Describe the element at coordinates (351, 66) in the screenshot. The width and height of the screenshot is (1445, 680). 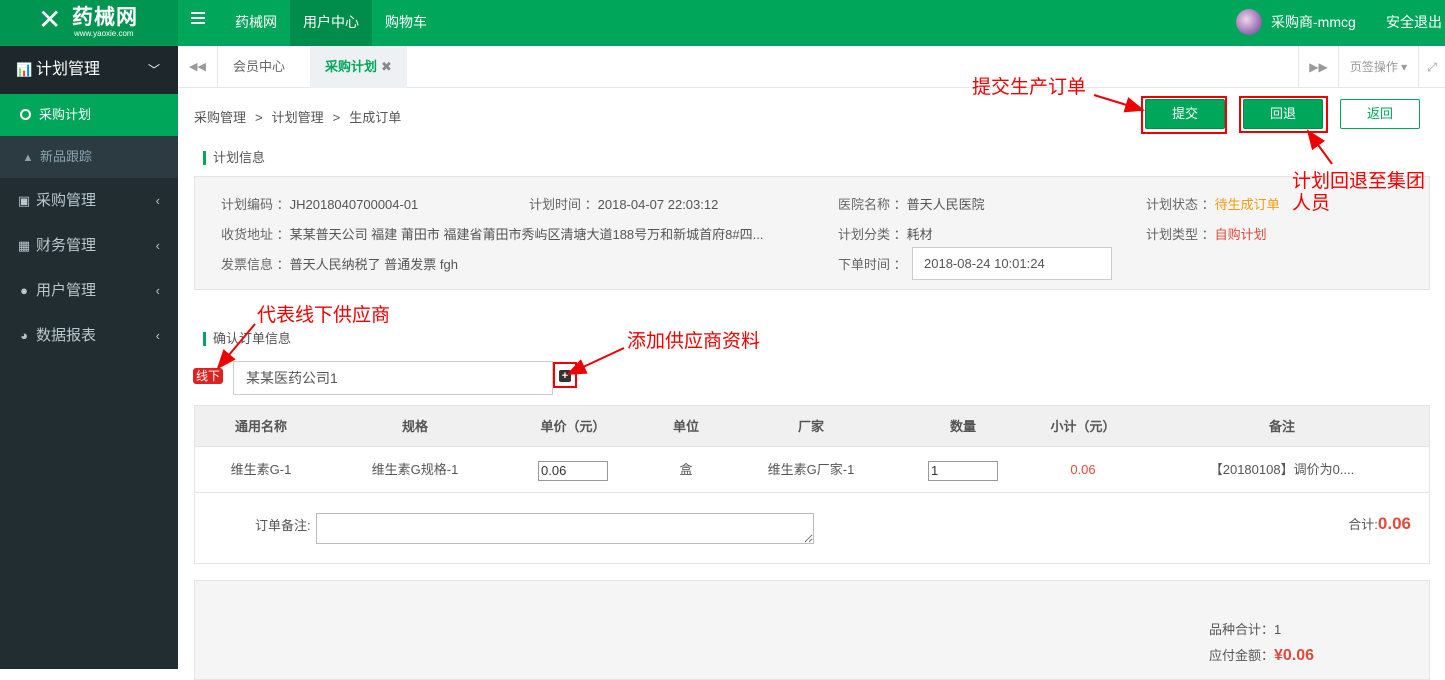
I see `tab-label: 采购计划` at that location.